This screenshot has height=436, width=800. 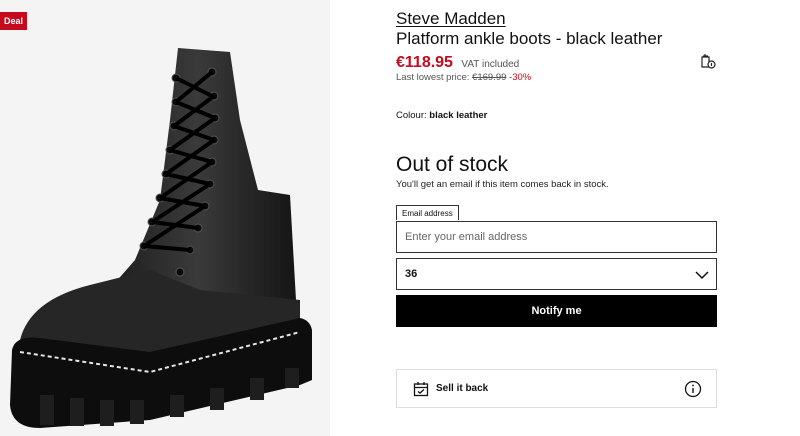 I want to click on vat-note: VAT included, so click(x=490, y=64).